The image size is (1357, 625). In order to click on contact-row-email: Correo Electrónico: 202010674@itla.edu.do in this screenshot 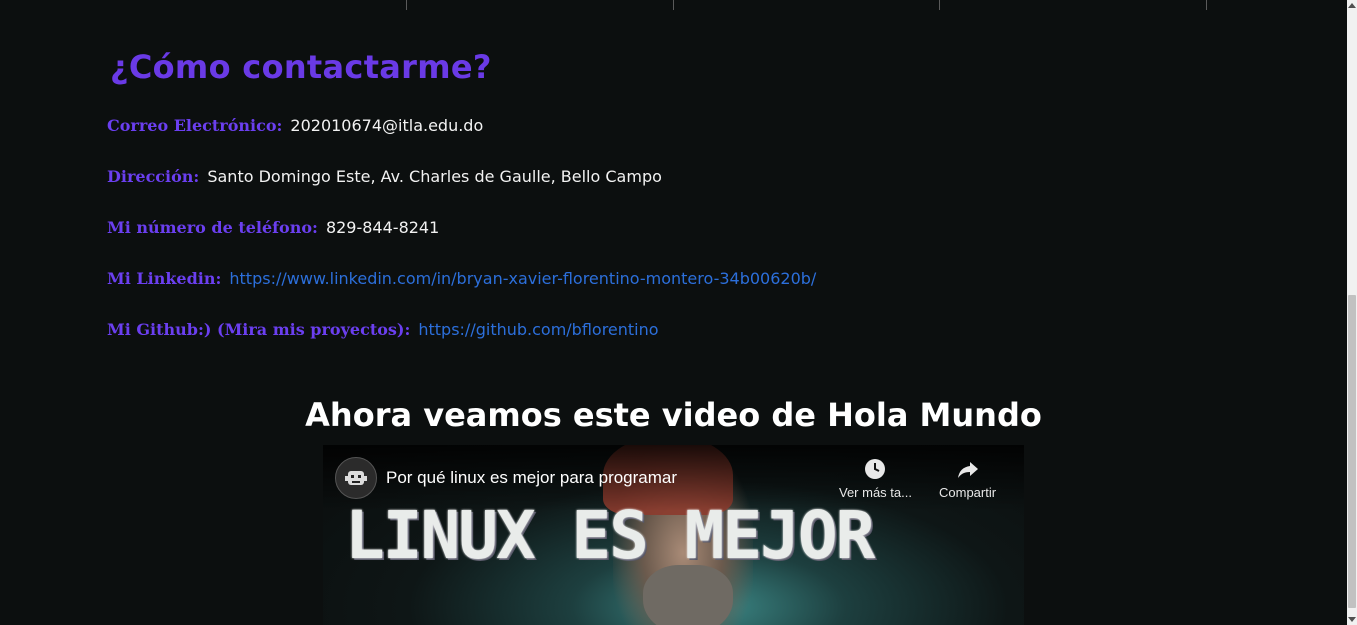, I will do `click(295, 125)`.